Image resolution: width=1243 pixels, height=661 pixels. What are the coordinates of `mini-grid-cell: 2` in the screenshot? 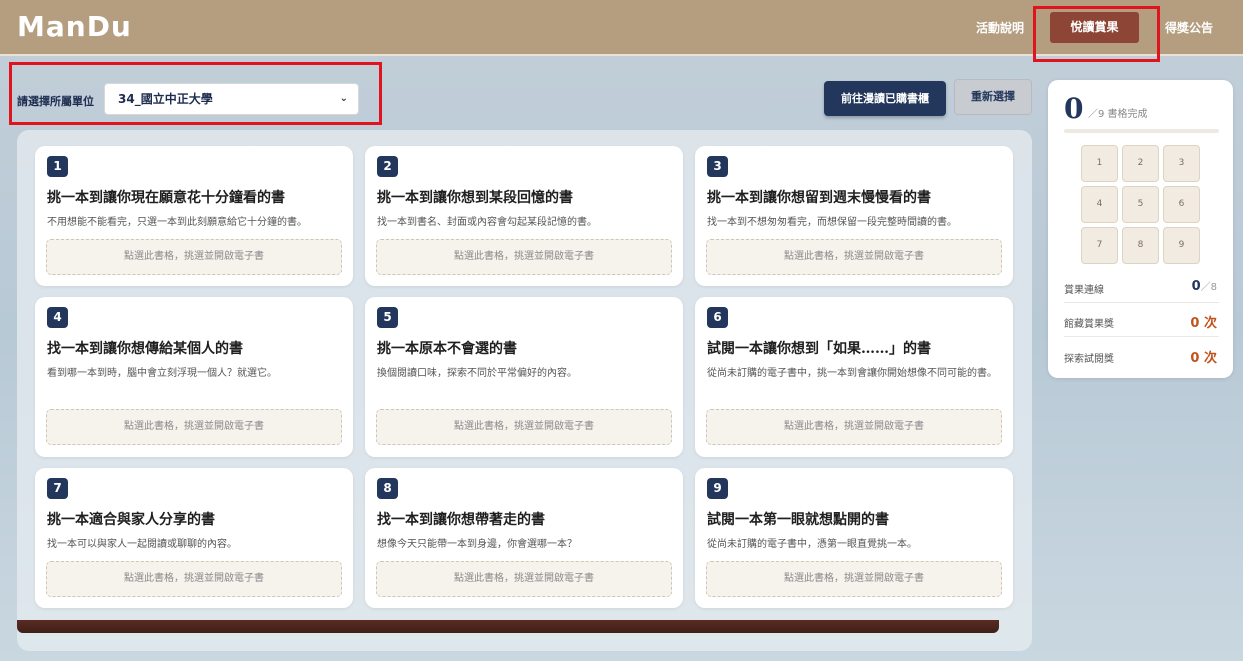 It's located at (1140, 163).